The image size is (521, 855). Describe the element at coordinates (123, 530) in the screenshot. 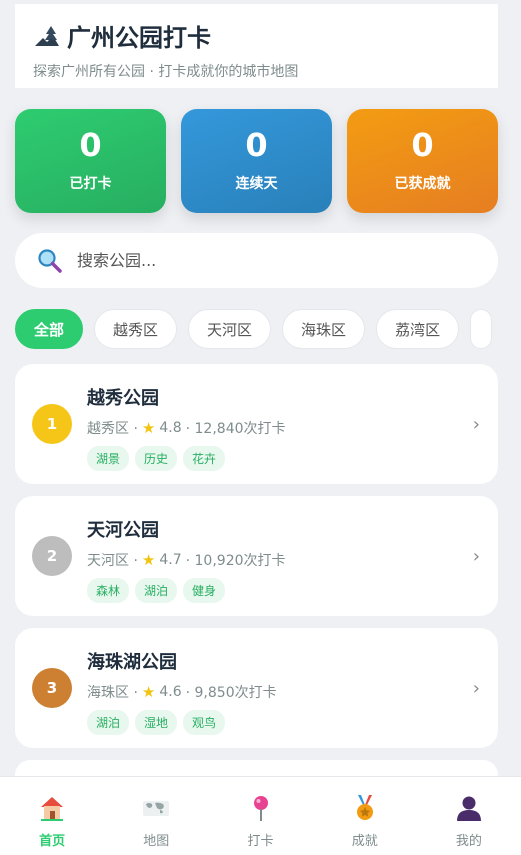

I see `park-name: 天河公园` at that location.